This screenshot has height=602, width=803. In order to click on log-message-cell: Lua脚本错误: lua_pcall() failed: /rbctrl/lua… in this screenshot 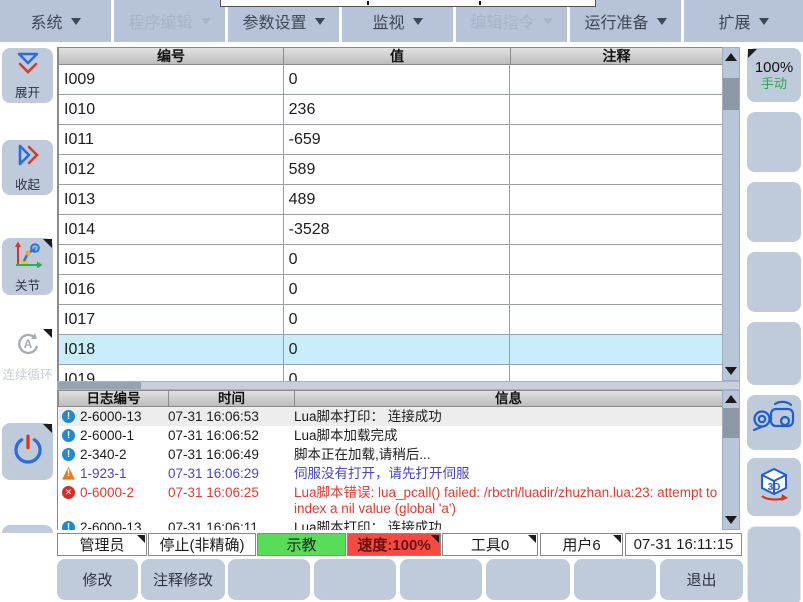, I will do `click(506, 500)`.